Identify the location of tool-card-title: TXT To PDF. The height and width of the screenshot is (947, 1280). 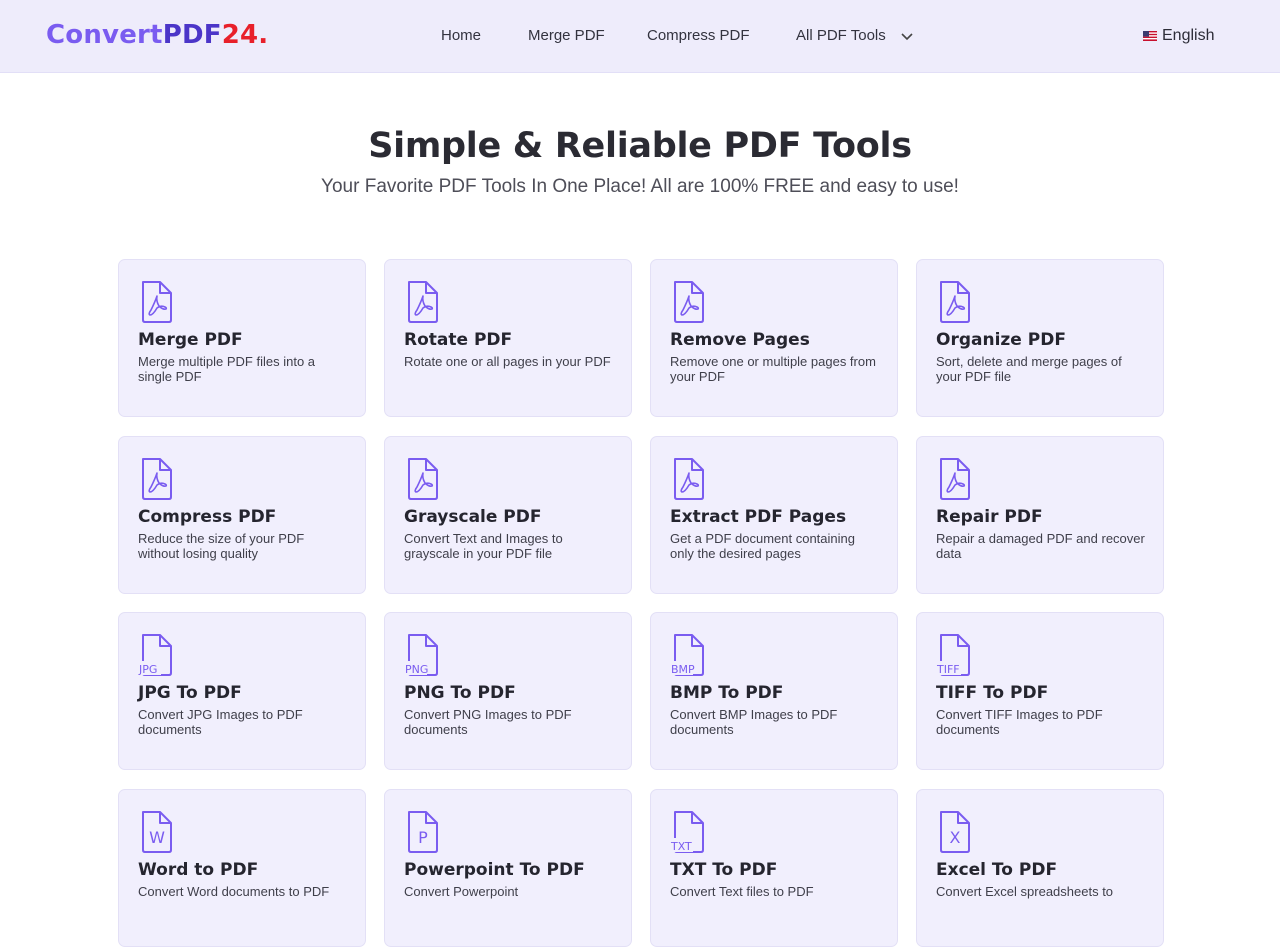
(724, 870).